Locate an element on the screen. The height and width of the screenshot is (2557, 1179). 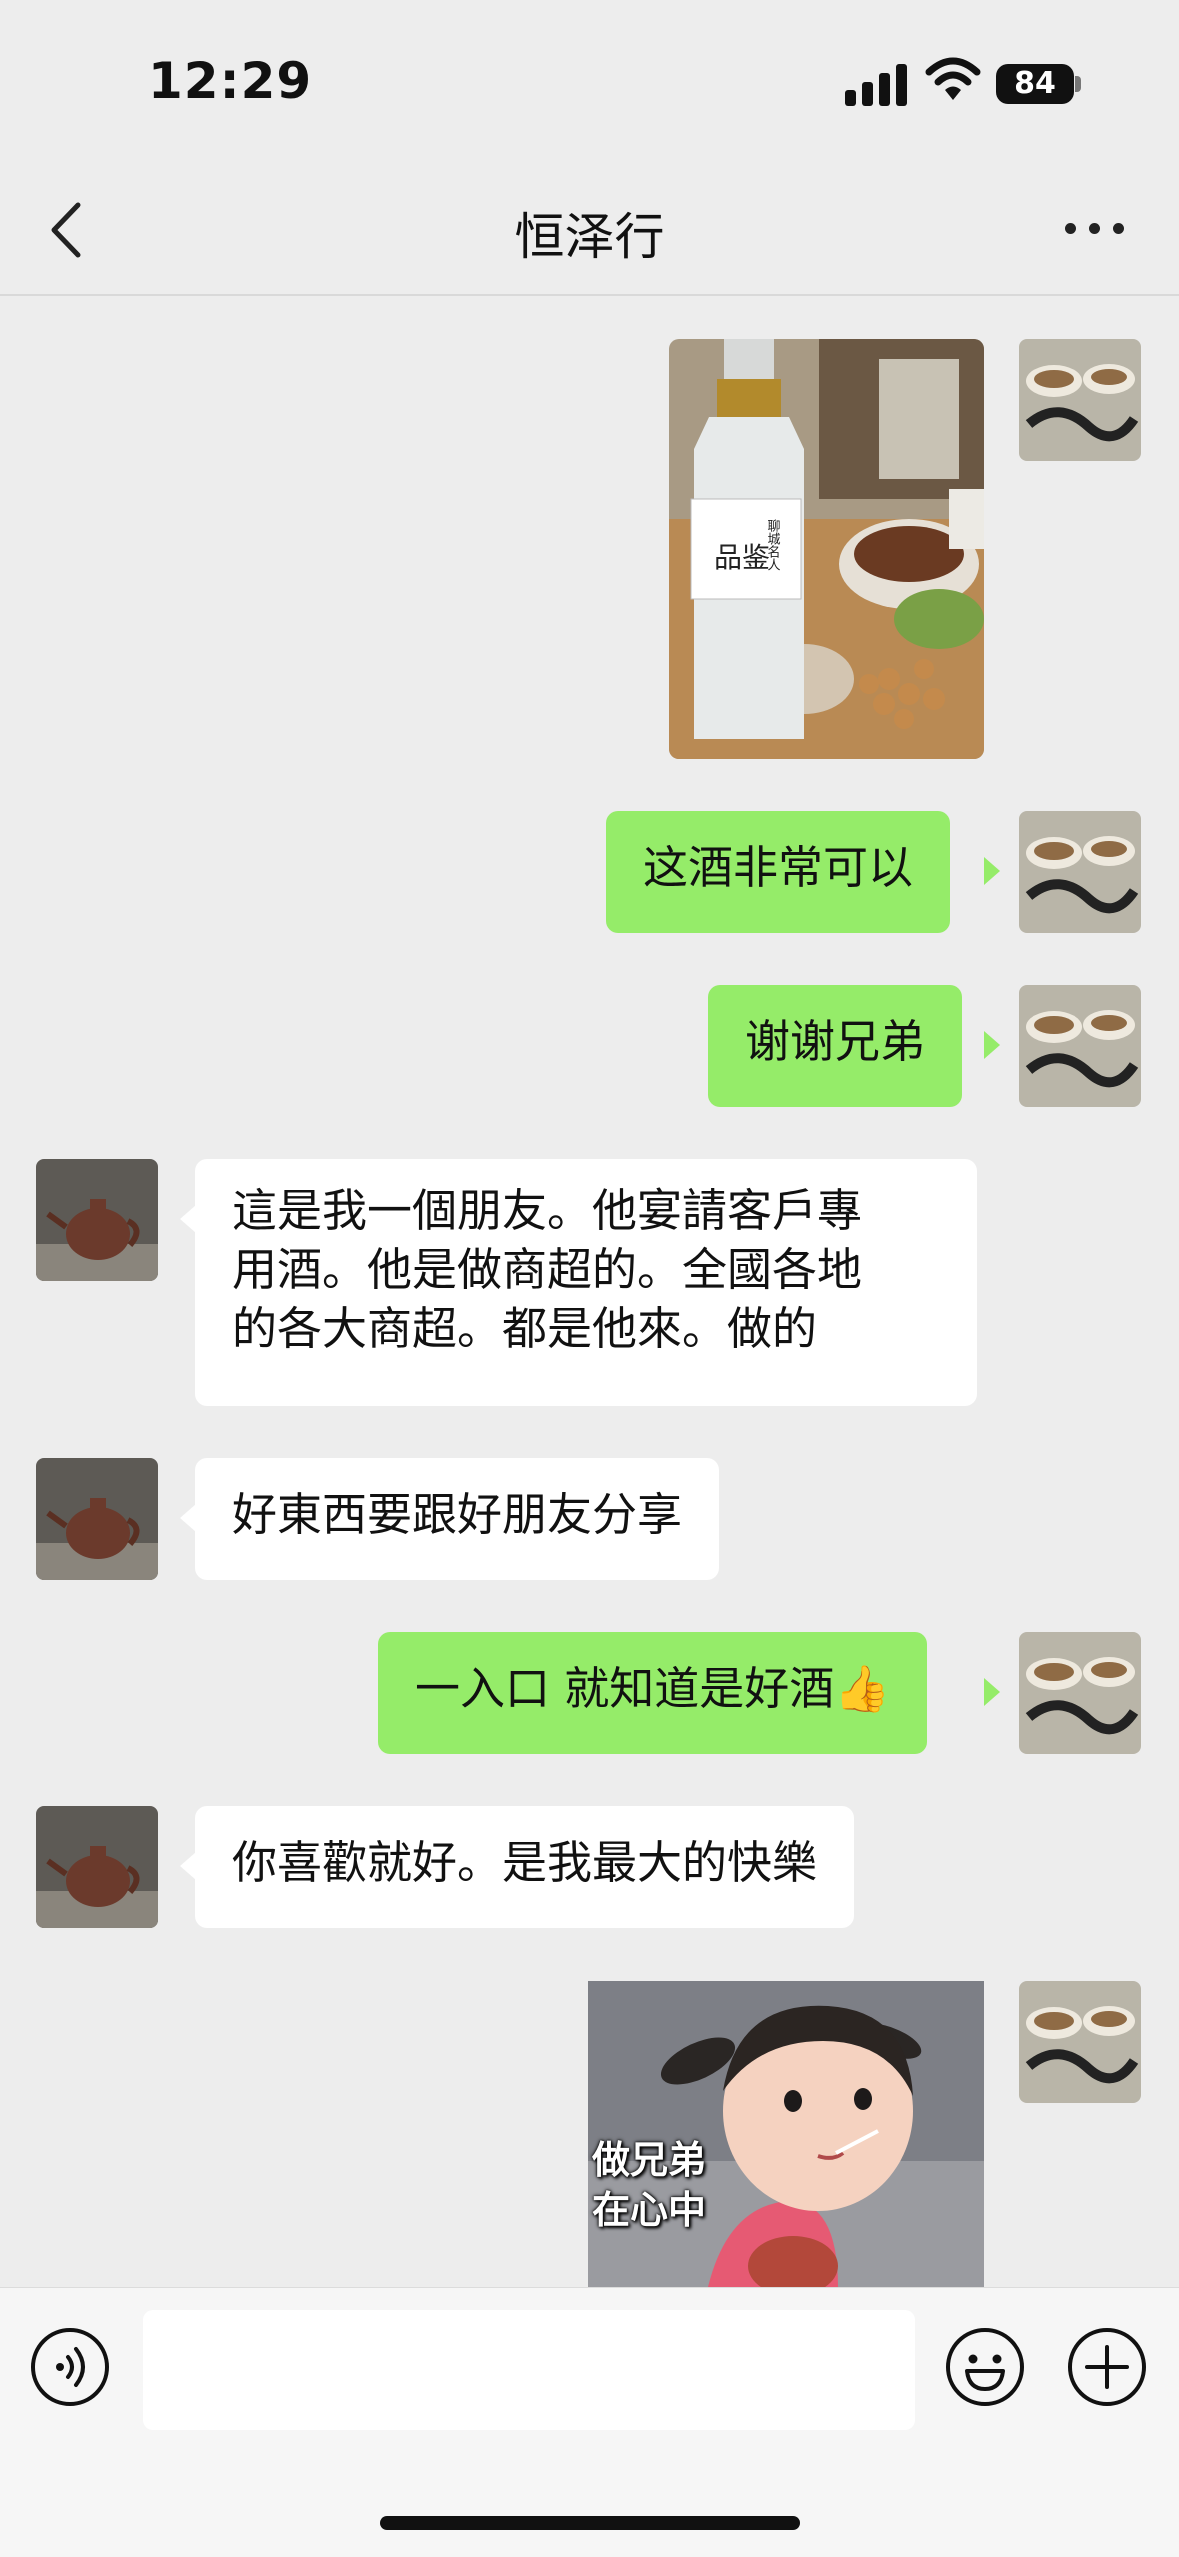
voice-button is located at coordinates (70, 2367).